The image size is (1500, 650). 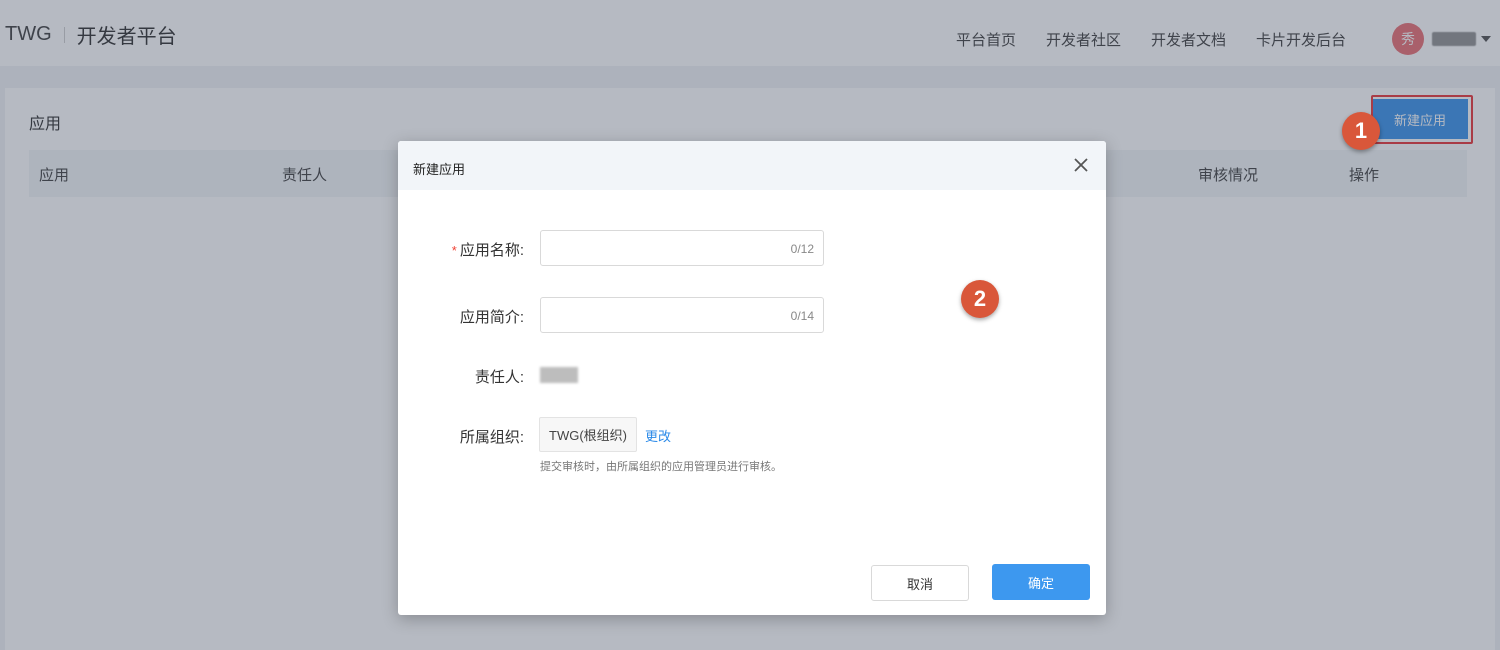 What do you see at coordinates (491, 437) in the screenshot?
I see `org-label: 所属组织:` at bounding box center [491, 437].